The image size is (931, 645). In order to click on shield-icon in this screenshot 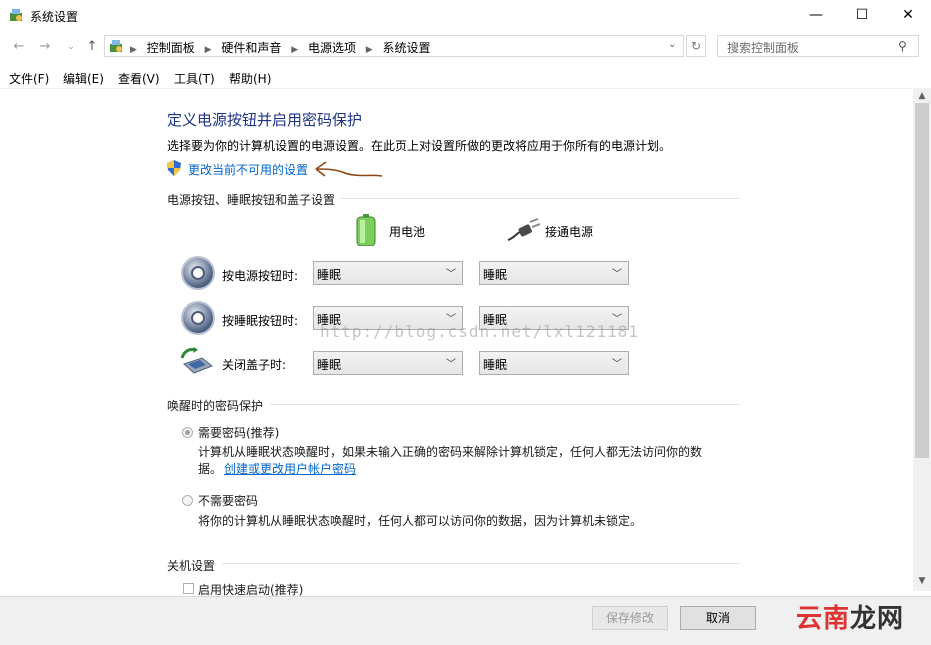, I will do `click(174, 168)`.